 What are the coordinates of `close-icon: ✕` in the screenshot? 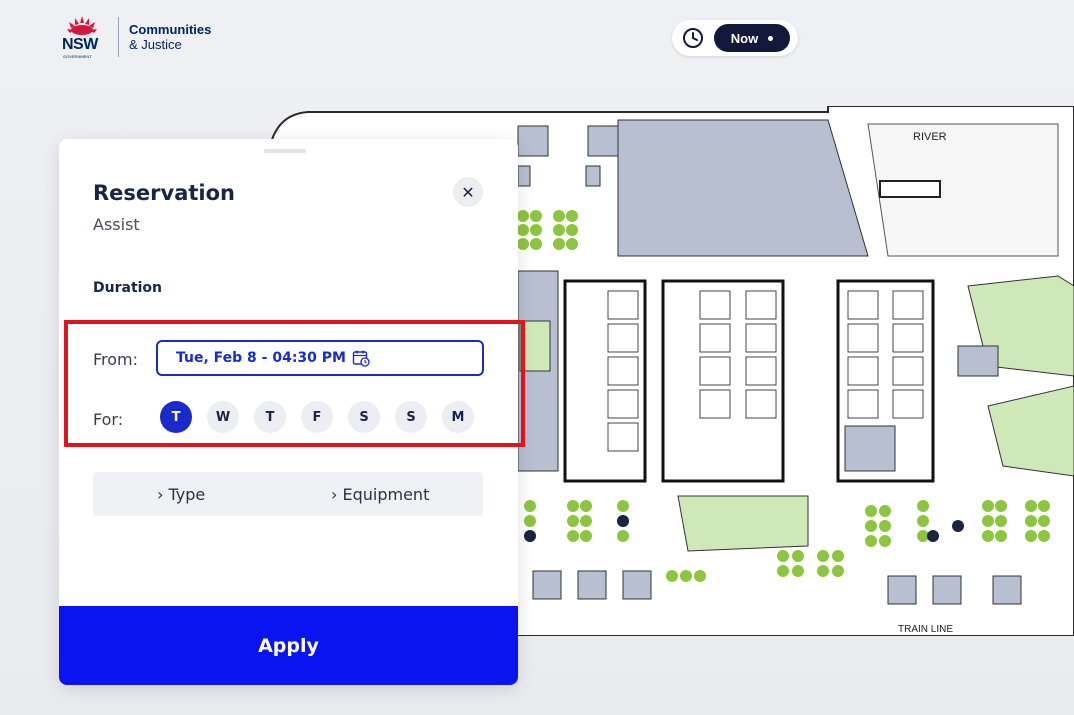 It's located at (468, 192).